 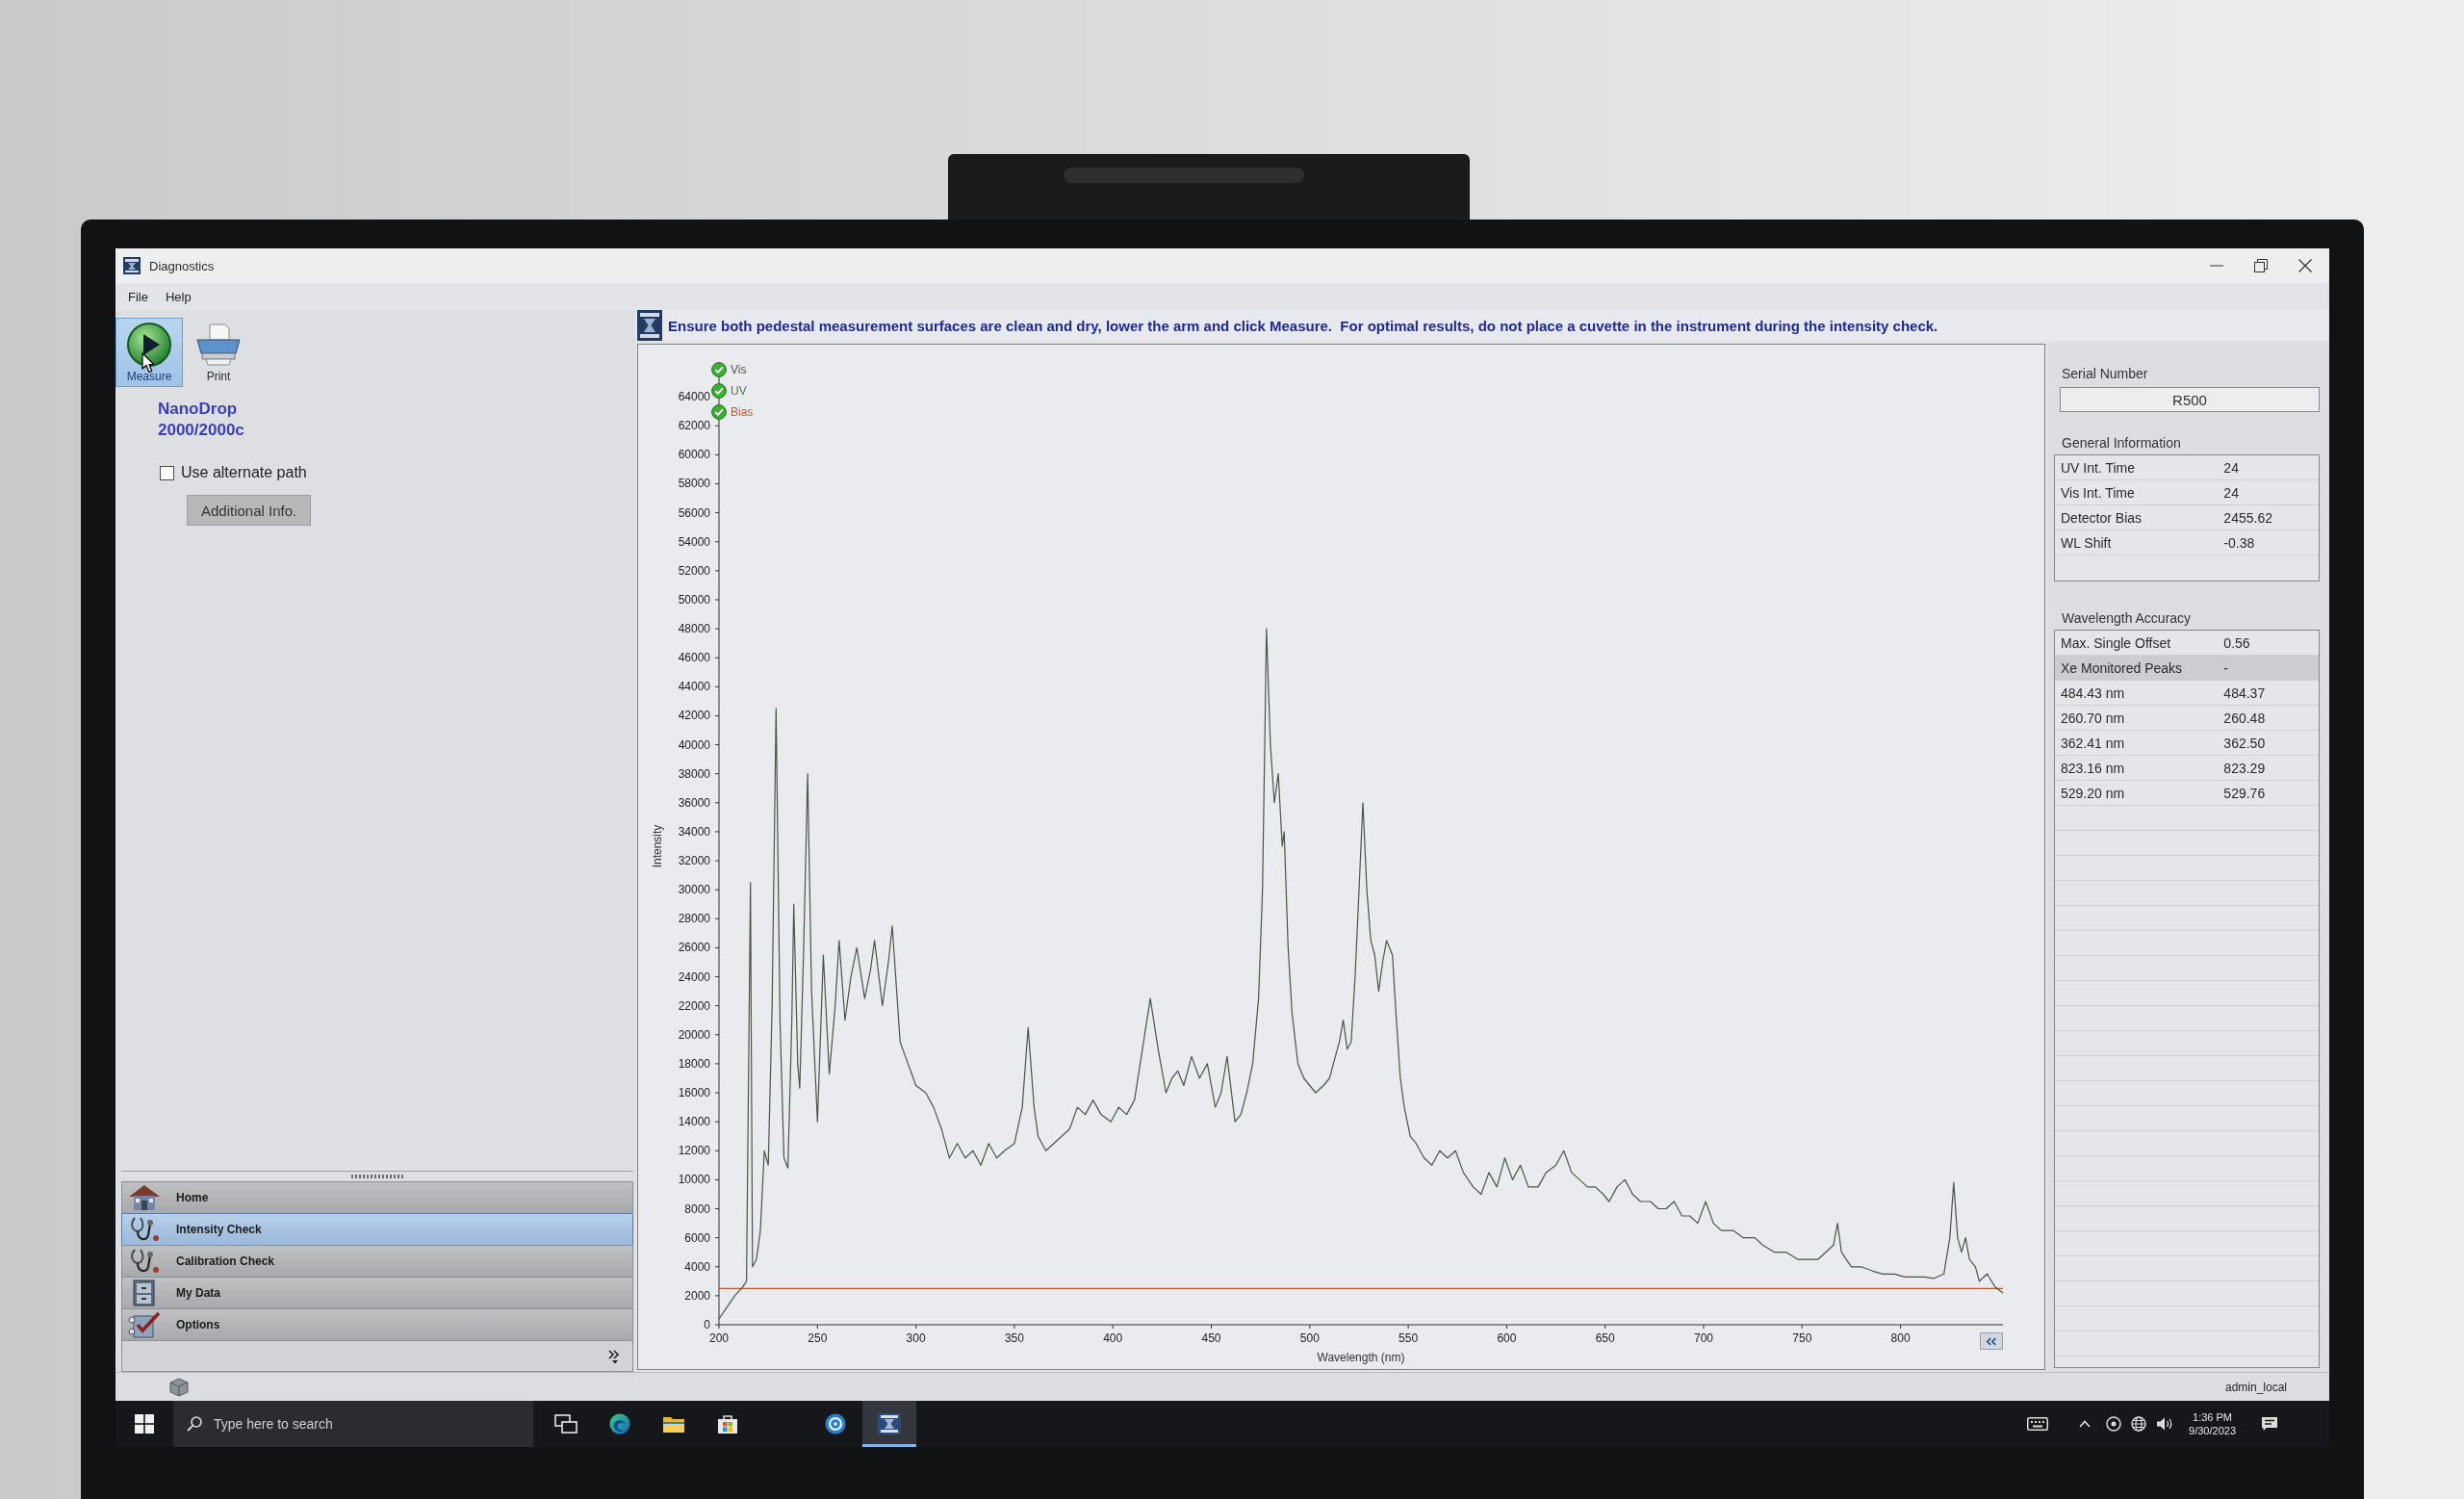 What do you see at coordinates (697, 1266) in the screenshot?
I see `y-tick-label: 4000` at bounding box center [697, 1266].